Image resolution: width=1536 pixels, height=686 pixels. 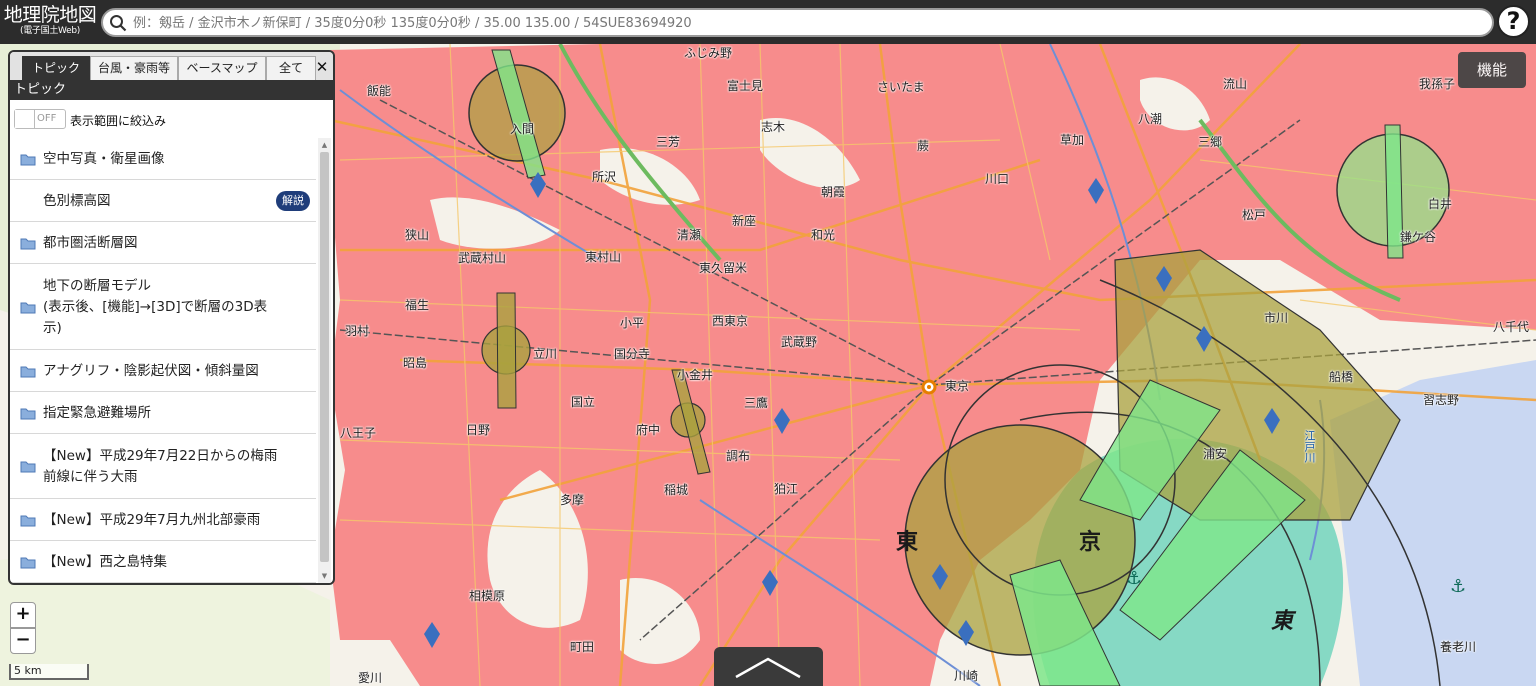 I want to click on help-button: ?, so click(x=1513, y=21).